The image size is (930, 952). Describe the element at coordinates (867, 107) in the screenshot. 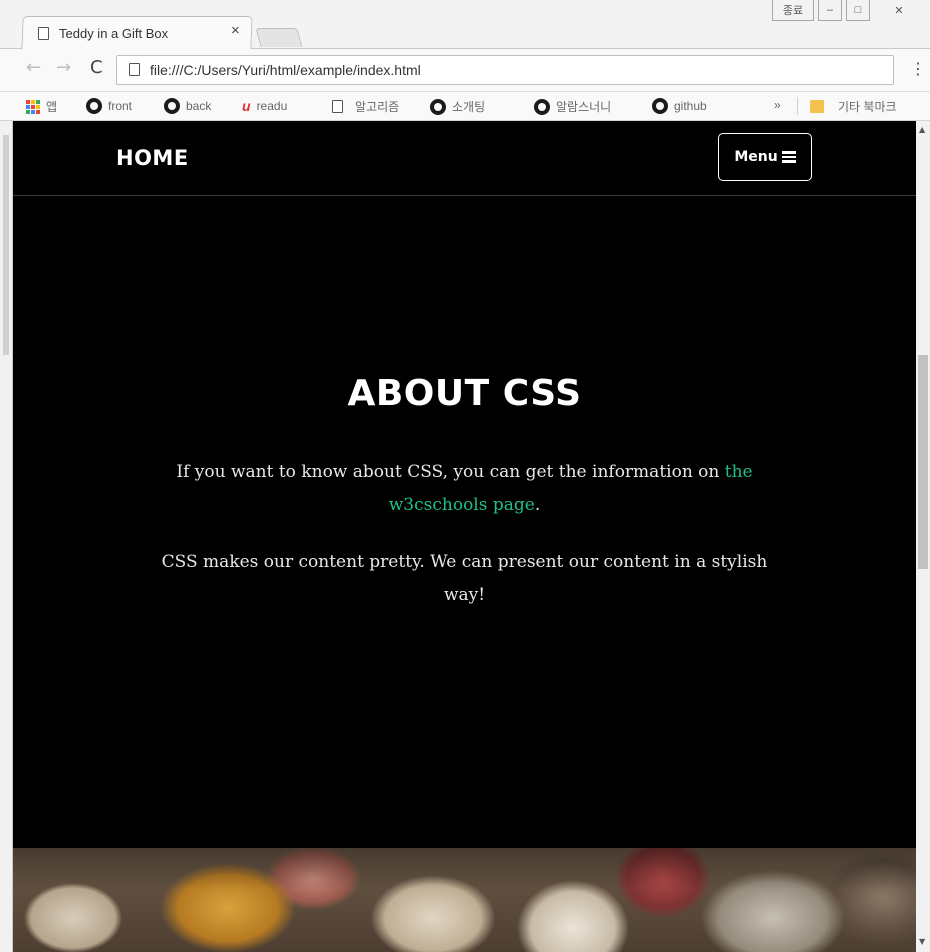

I see `bookmark-label: 기타 북마크` at that location.